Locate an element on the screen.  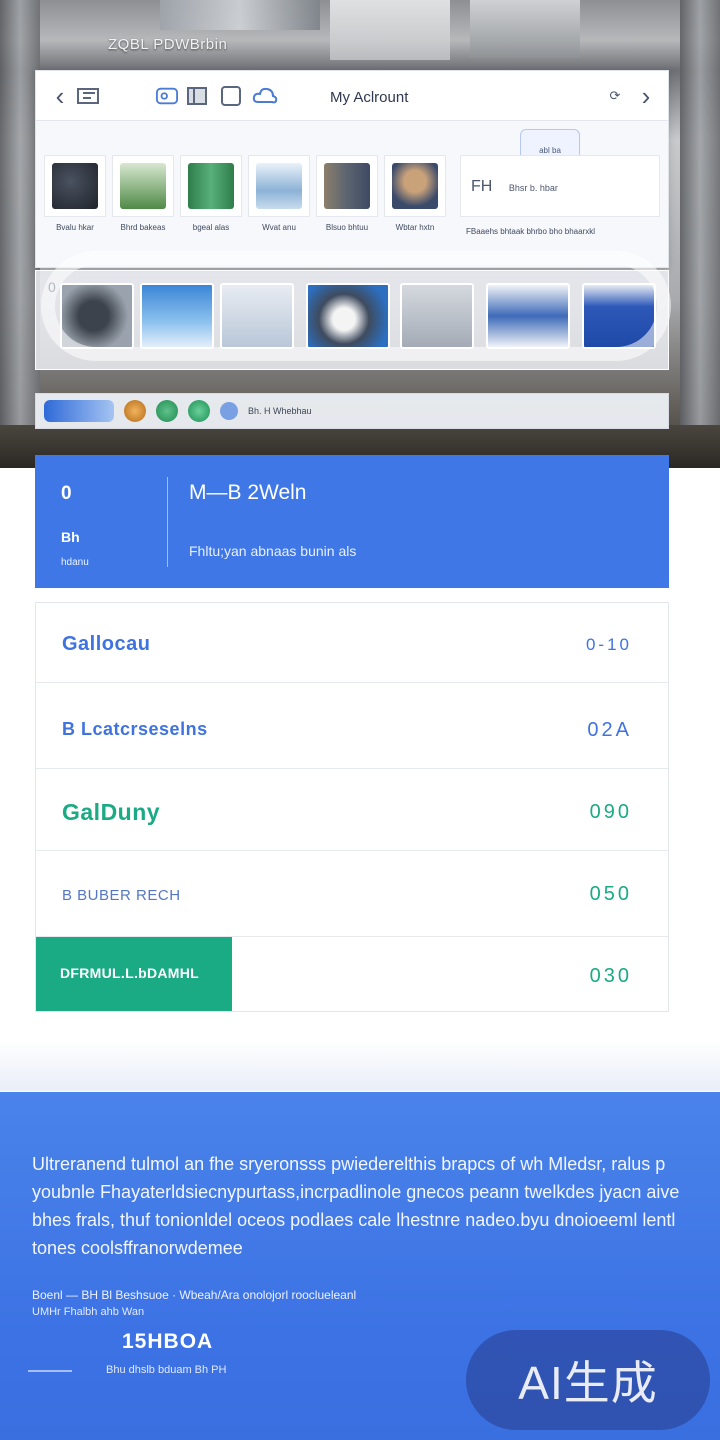
list-item-label: B BUBER RECH is located at coordinates (121, 895).